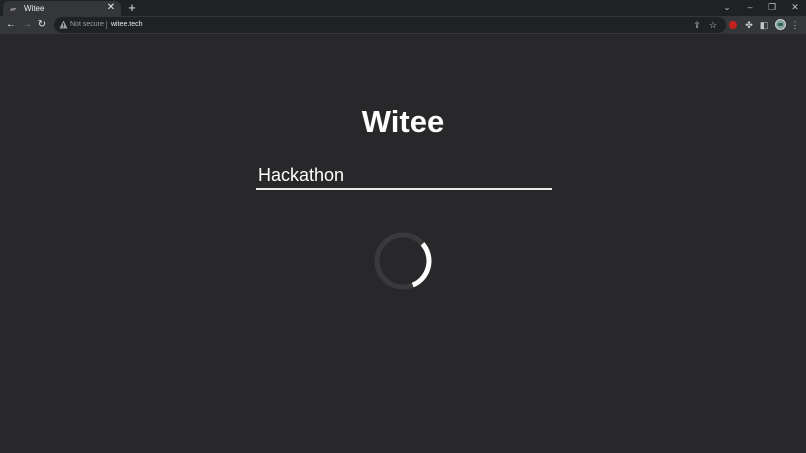 The height and width of the screenshot is (453, 806). Describe the element at coordinates (749, 25) in the screenshot. I see `extensions-puzzle-icon: ✤` at that location.